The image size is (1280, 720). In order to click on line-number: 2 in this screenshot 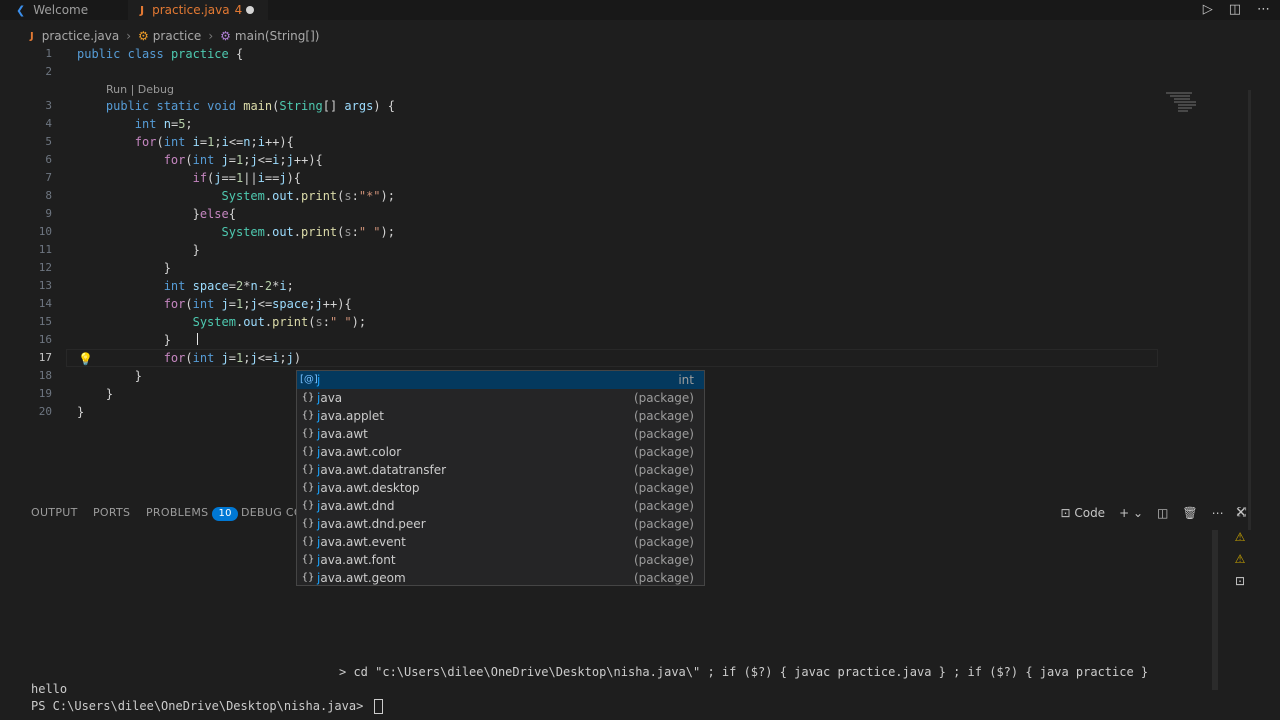, I will do `click(48, 71)`.